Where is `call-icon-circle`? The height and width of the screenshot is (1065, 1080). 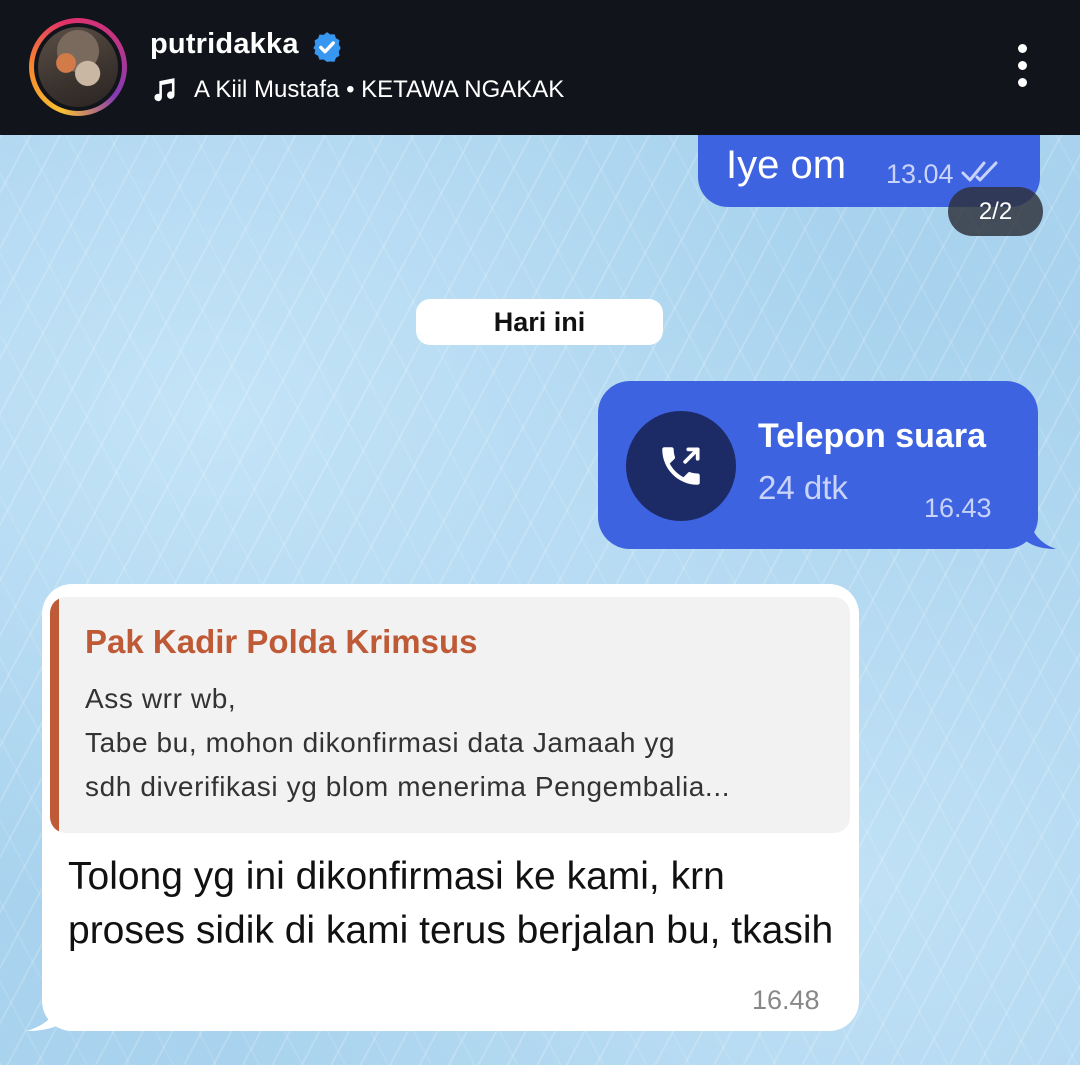
call-icon-circle is located at coordinates (681, 466).